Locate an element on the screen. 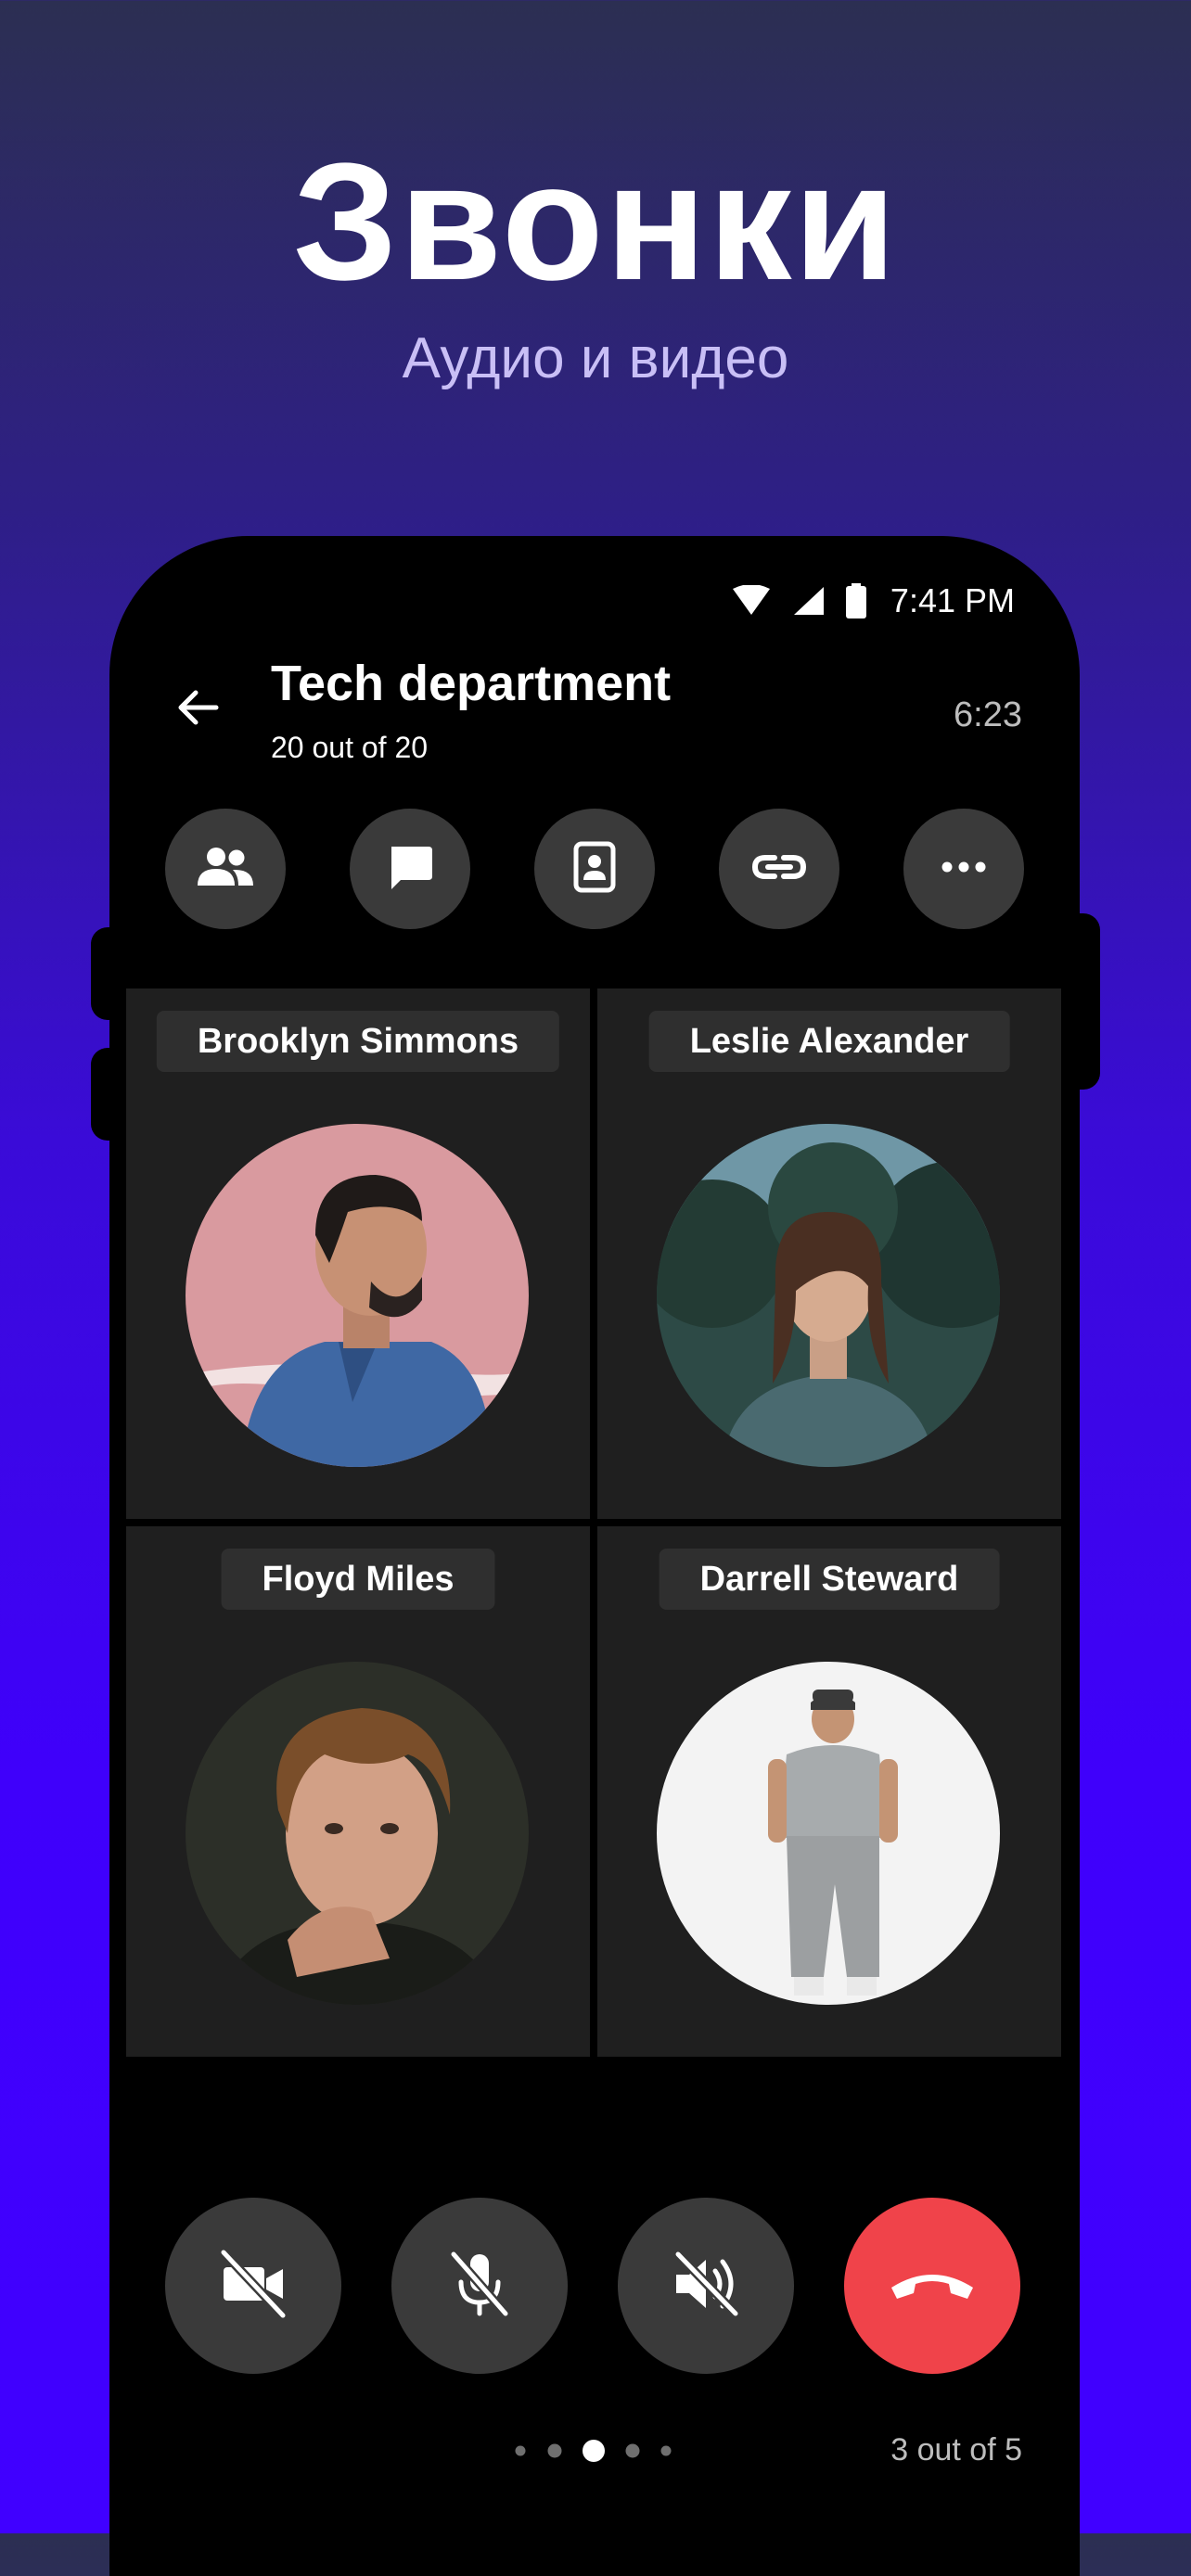  mic-toggle-button is located at coordinates (479, 2286).